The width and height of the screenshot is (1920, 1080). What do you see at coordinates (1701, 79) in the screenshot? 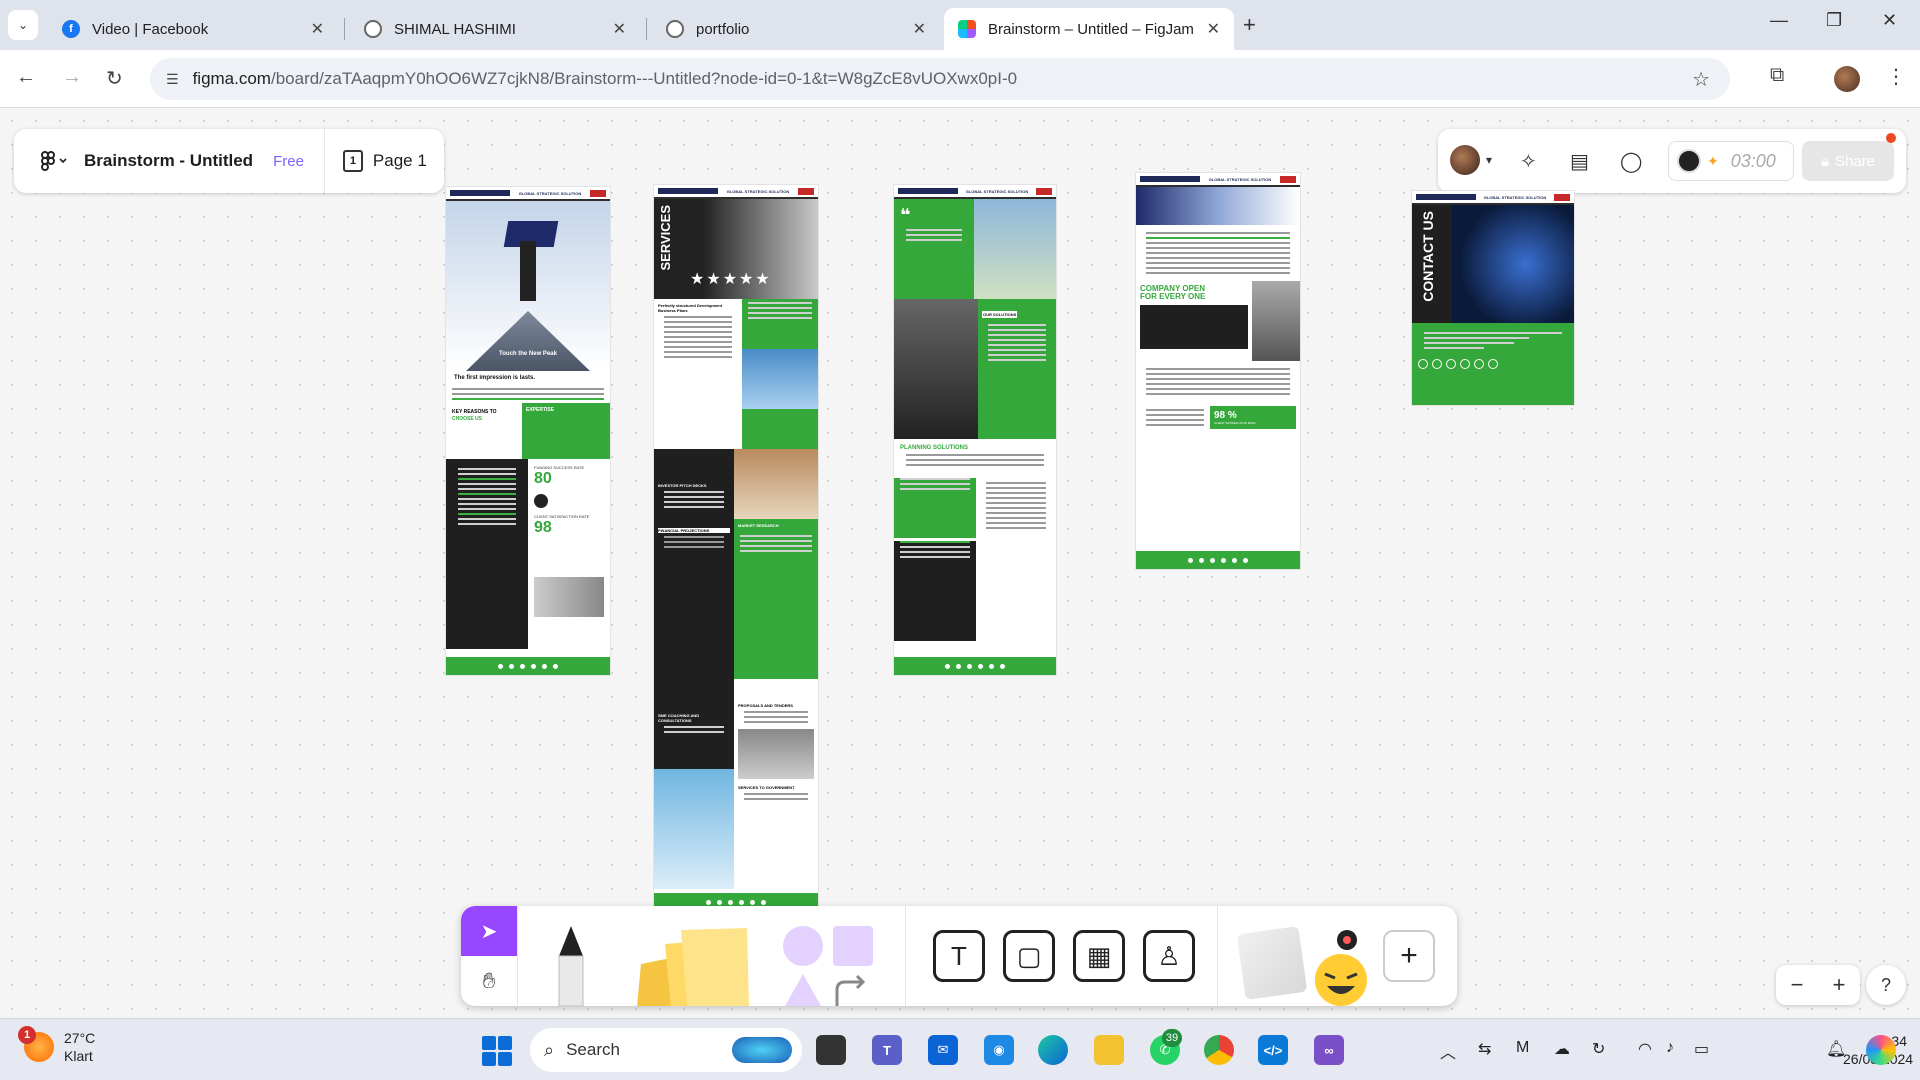
I see `bookmark-star-icon: ☆` at bounding box center [1701, 79].